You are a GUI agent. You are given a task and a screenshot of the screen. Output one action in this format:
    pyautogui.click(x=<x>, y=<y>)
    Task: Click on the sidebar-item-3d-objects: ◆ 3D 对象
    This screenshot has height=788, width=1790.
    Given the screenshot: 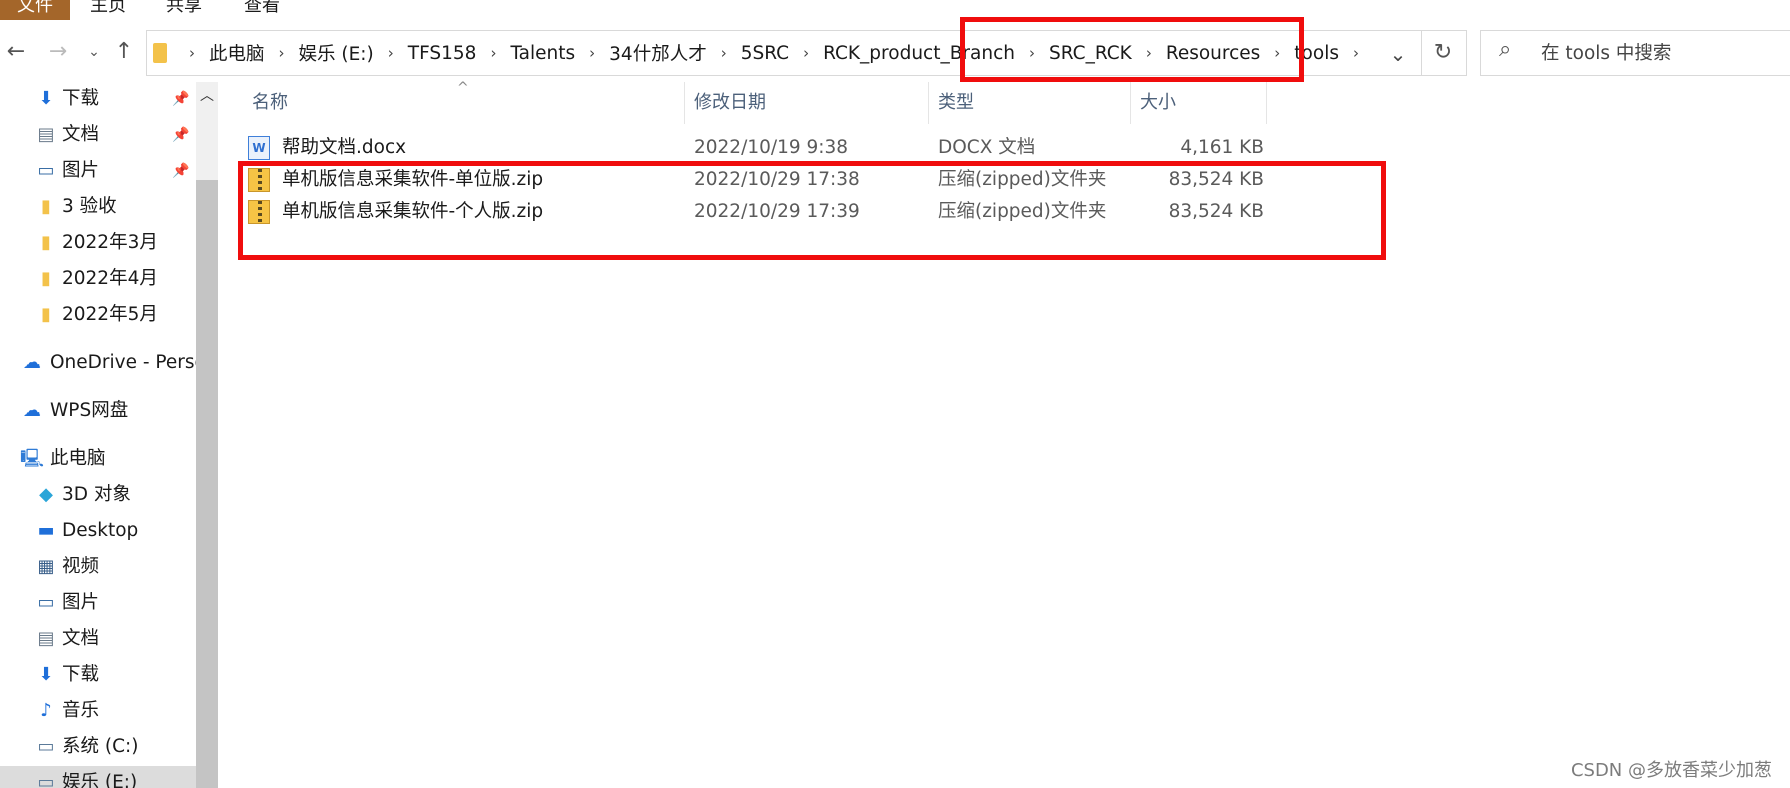 What is the action you would take?
    pyautogui.click(x=98, y=495)
    